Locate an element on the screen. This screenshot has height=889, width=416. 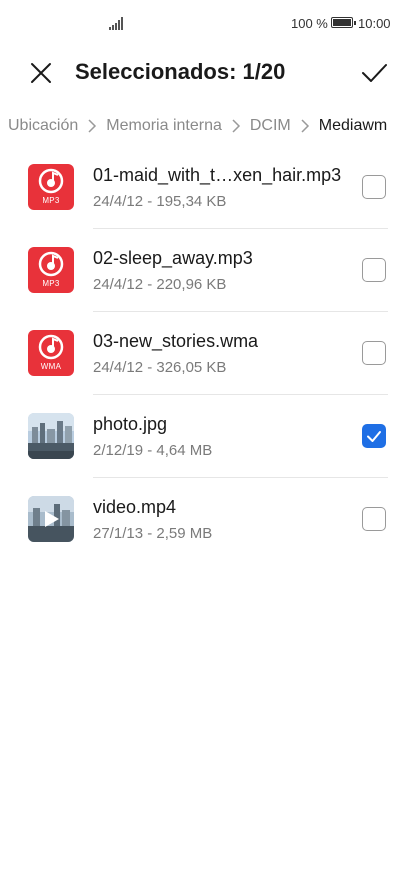
confirm-button is located at coordinates (374, 73).